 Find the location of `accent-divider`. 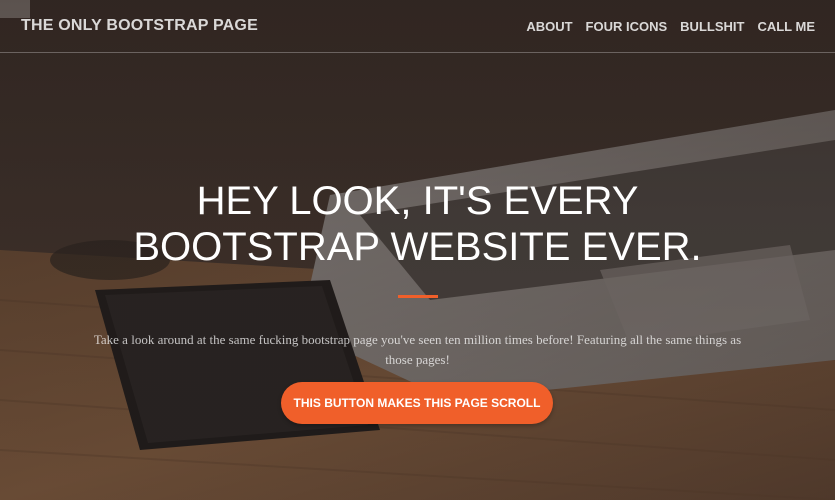

accent-divider is located at coordinates (418, 296).